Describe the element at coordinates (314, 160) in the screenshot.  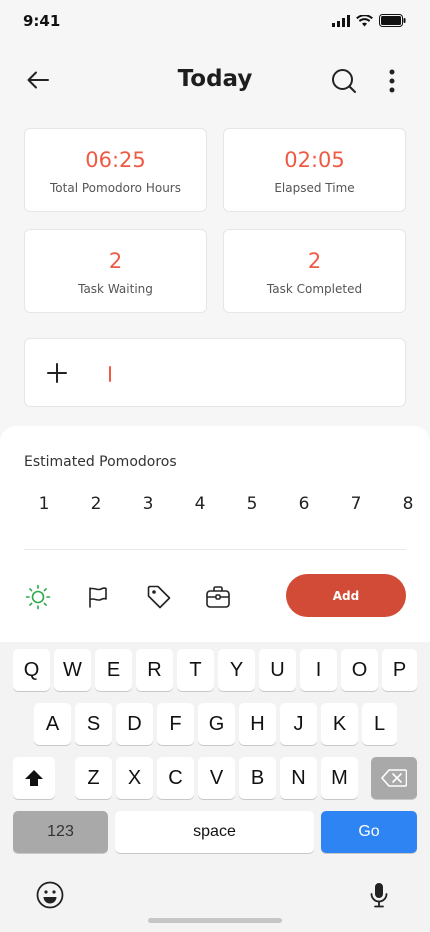
I see `stat-value: 02:05` at that location.